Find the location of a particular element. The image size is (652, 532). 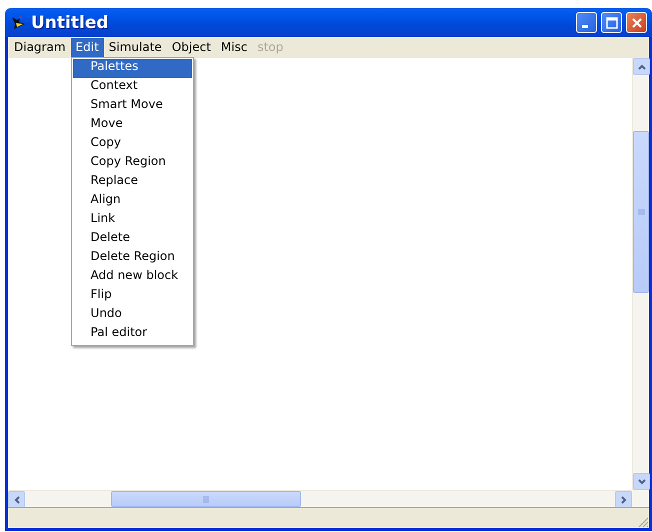

scroll-up-button is located at coordinates (641, 66).